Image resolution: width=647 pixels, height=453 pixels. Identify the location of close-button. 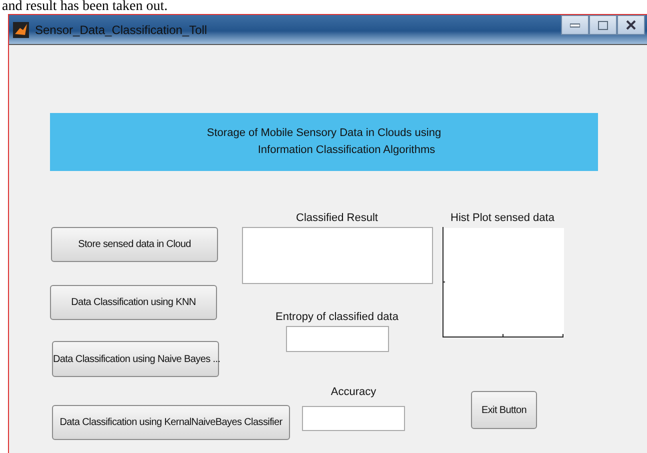
(631, 25).